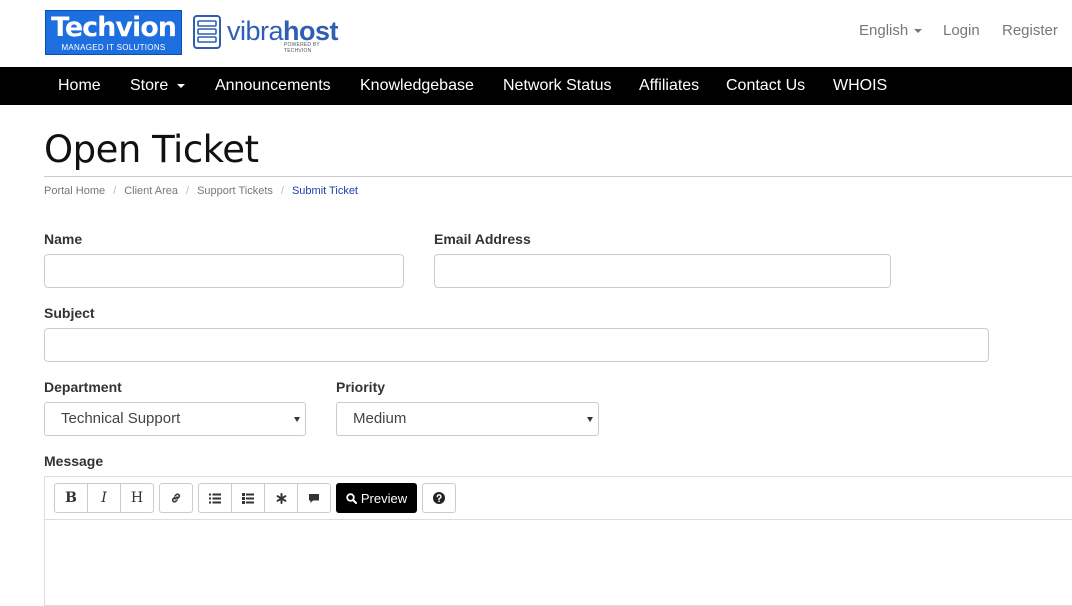  I want to click on ordered-list-icon, so click(215, 498).